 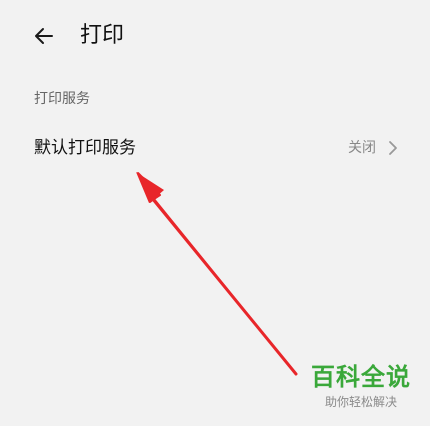 What do you see at coordinates (362, 148) in the screenshot?
I see `setting-value: 关闭` at bounding box center [362, 148].